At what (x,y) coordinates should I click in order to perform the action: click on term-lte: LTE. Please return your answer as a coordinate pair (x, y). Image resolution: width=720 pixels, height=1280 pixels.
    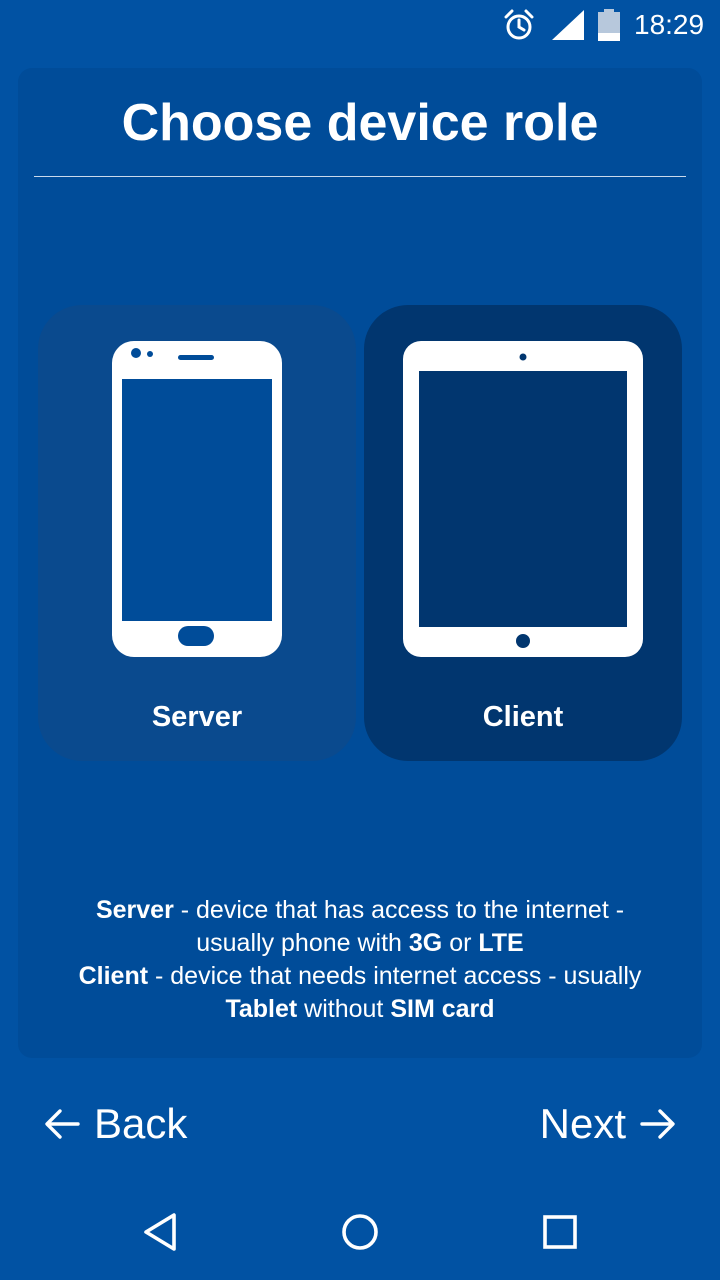
    Looking at the image, I should click on (501, 943).